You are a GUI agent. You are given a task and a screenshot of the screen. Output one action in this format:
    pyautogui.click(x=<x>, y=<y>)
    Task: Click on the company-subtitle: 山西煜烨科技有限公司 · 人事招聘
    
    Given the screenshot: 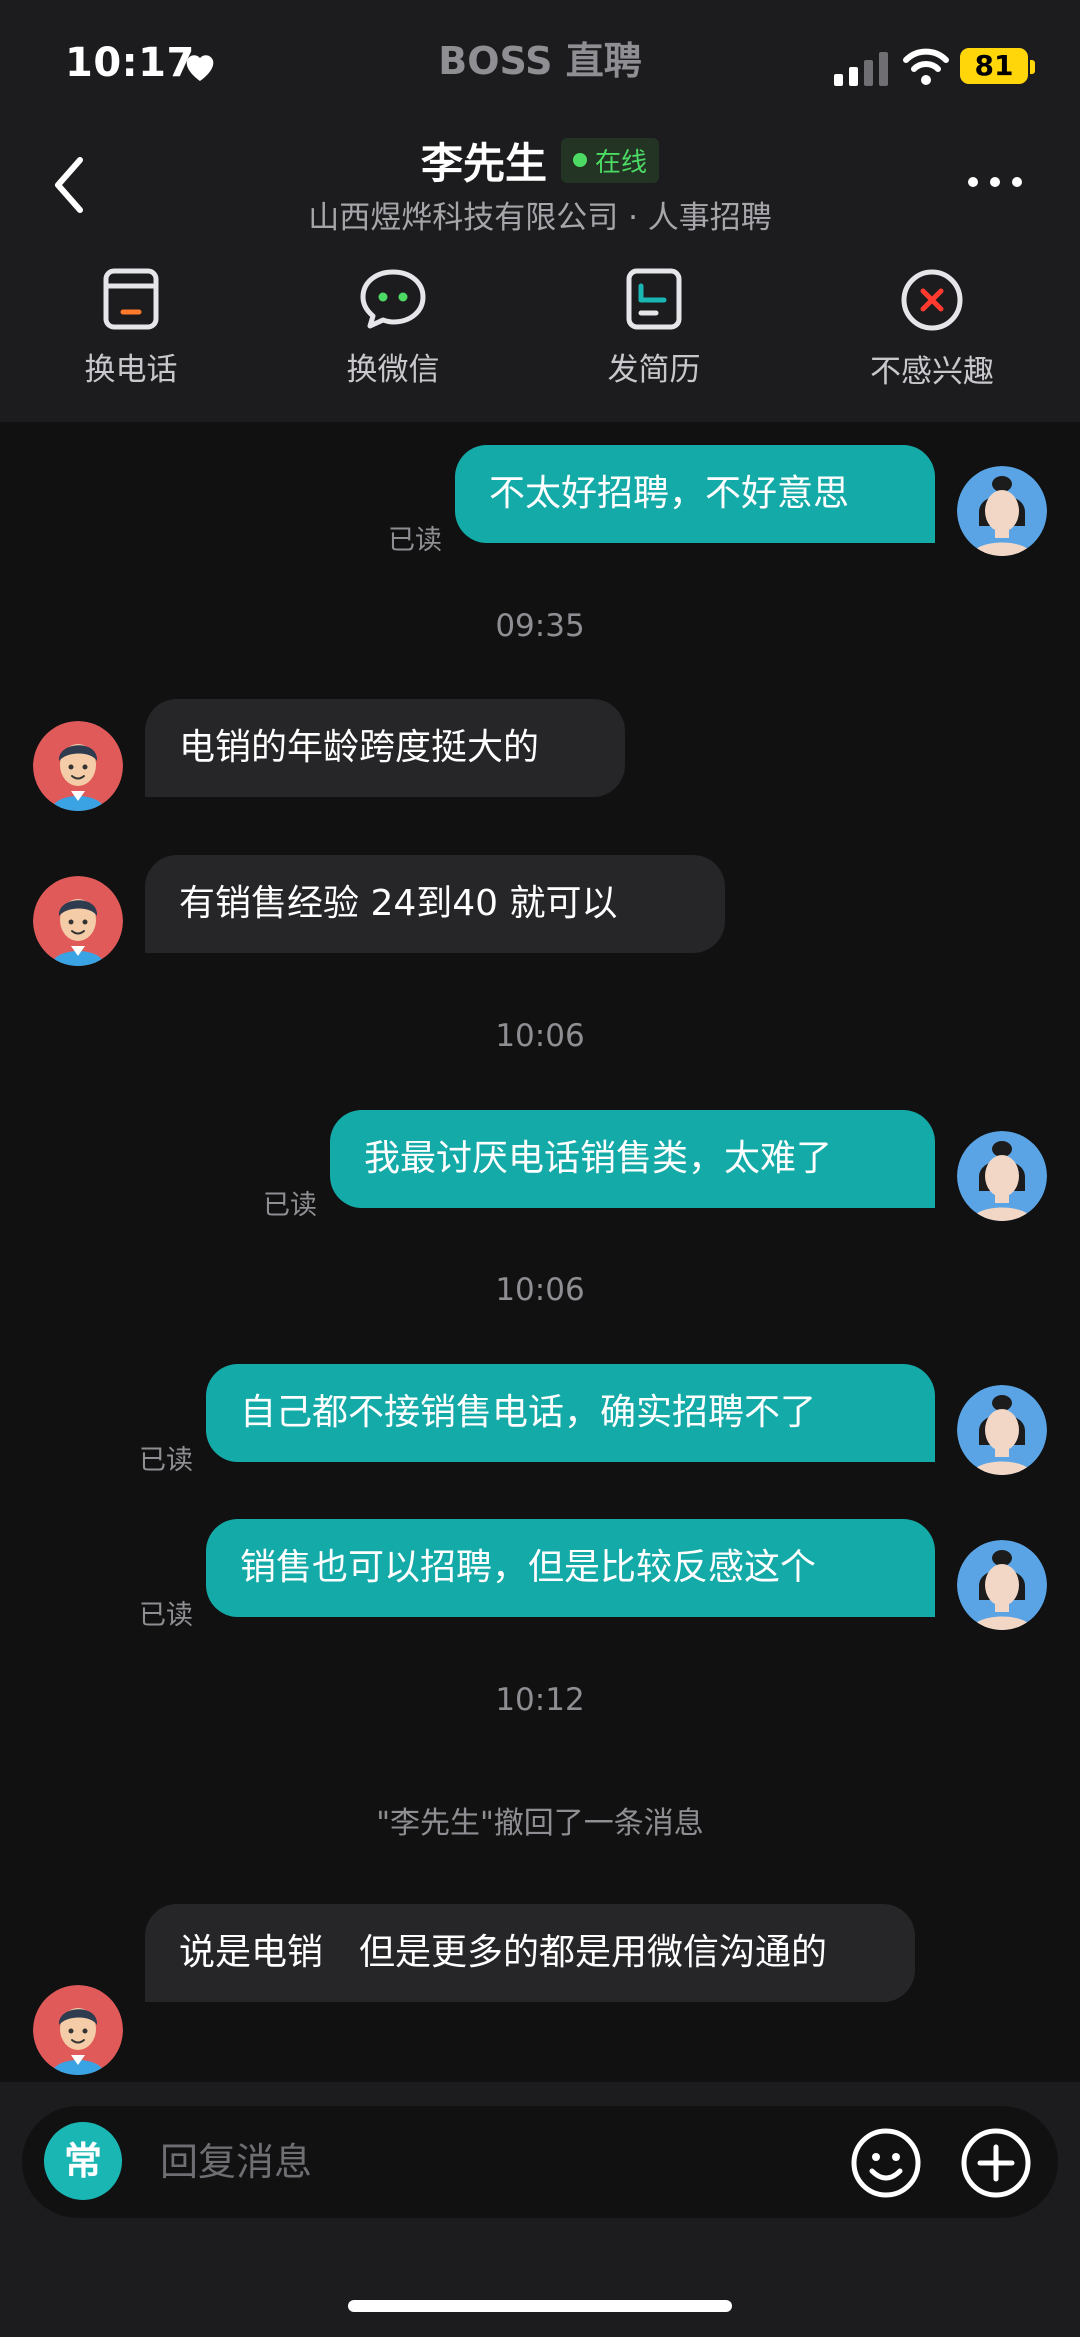 What is the action you would take?
    pyautogui.click(x=540, y=218)
    